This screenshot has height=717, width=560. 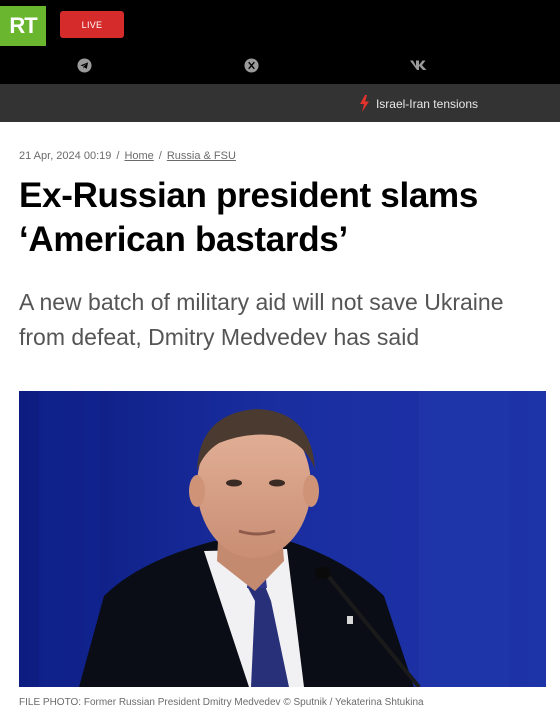 What do you see at coordinates (65, 156) in the screenshot?
I see `publish-date: 21 Apr, 2024 00:19` at bounding box center [65, 156].